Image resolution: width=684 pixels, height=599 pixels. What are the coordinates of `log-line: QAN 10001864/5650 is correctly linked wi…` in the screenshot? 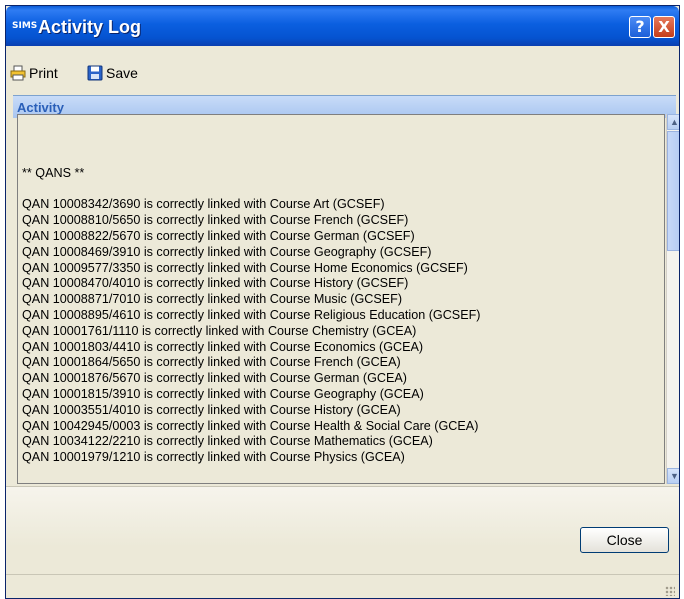 It's located at (211, 362).